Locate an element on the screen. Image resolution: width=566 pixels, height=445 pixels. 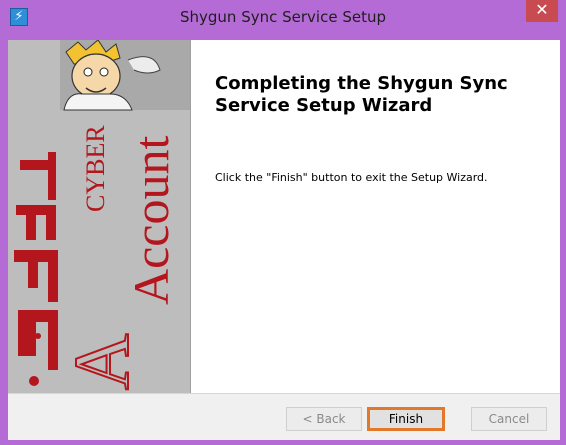
window-title: Shygun Sync Service Setup is located at coordinates (283, 17).